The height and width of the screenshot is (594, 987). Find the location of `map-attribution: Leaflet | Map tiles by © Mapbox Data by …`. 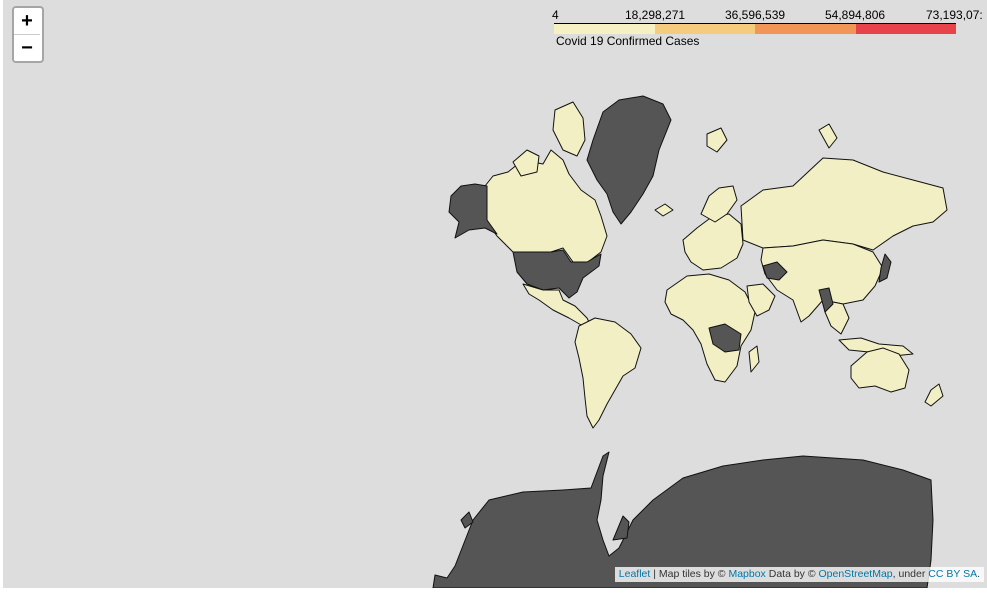

map-attribution: Leaflet | Map tiles by © Mapbox Data by … is located at coordinates (799, 574).